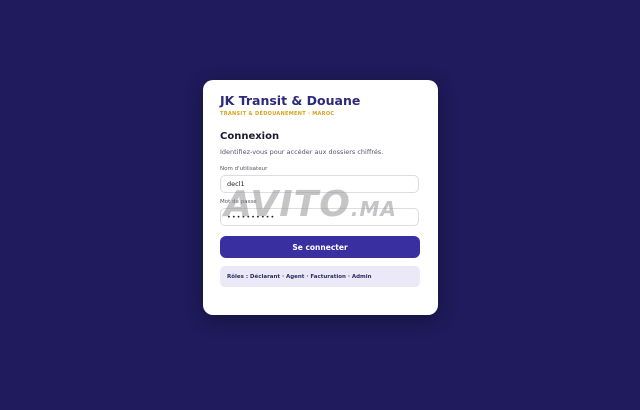  I want to click on username-field, so click(319, 184).